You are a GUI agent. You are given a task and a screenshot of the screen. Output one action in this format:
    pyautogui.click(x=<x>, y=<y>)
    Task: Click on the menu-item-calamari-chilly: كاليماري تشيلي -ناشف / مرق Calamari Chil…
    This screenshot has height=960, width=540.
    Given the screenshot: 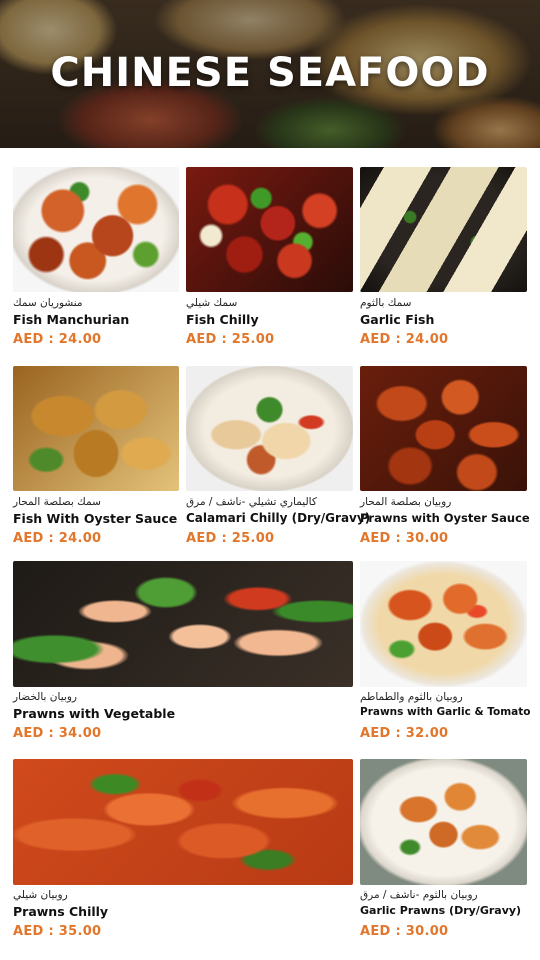 What is the action you would take?
    pyautogui.click(x=278, y=457)
    